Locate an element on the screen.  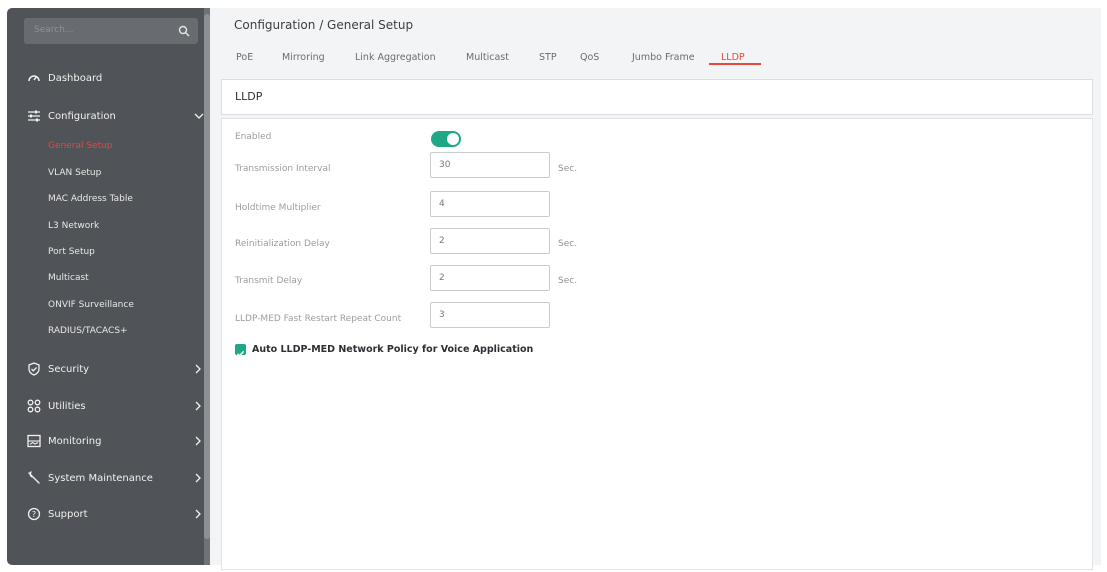
utilities-grid-icon is located at coordinates (34, 406).